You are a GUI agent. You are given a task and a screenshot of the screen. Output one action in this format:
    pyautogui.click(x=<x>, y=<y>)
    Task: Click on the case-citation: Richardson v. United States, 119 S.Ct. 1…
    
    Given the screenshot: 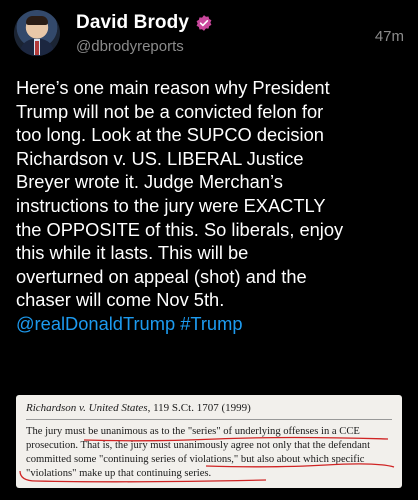 What is the action you would take?
    pyautogui.click(x=138, y=408)
    